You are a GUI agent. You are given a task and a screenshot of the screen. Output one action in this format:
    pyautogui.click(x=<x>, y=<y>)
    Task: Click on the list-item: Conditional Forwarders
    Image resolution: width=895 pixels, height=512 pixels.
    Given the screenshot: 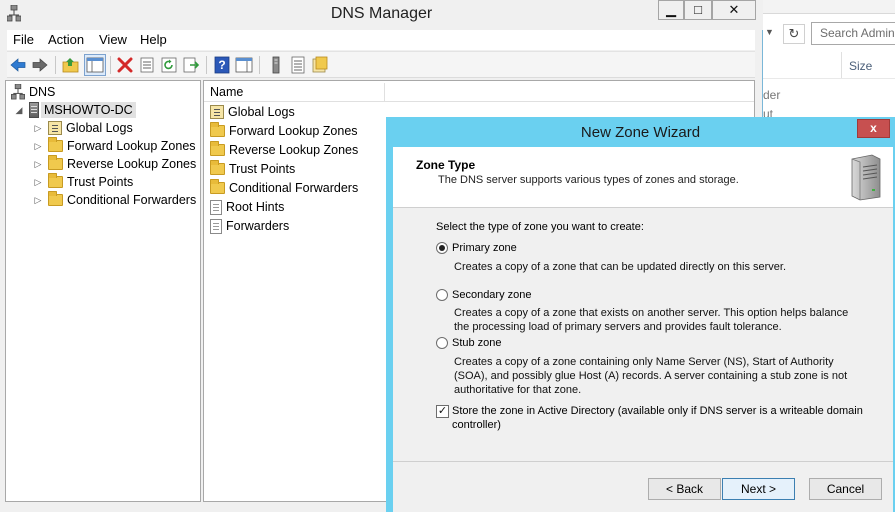 What is the action you would take?
    pyautogui.click(x=284, y=188)
    